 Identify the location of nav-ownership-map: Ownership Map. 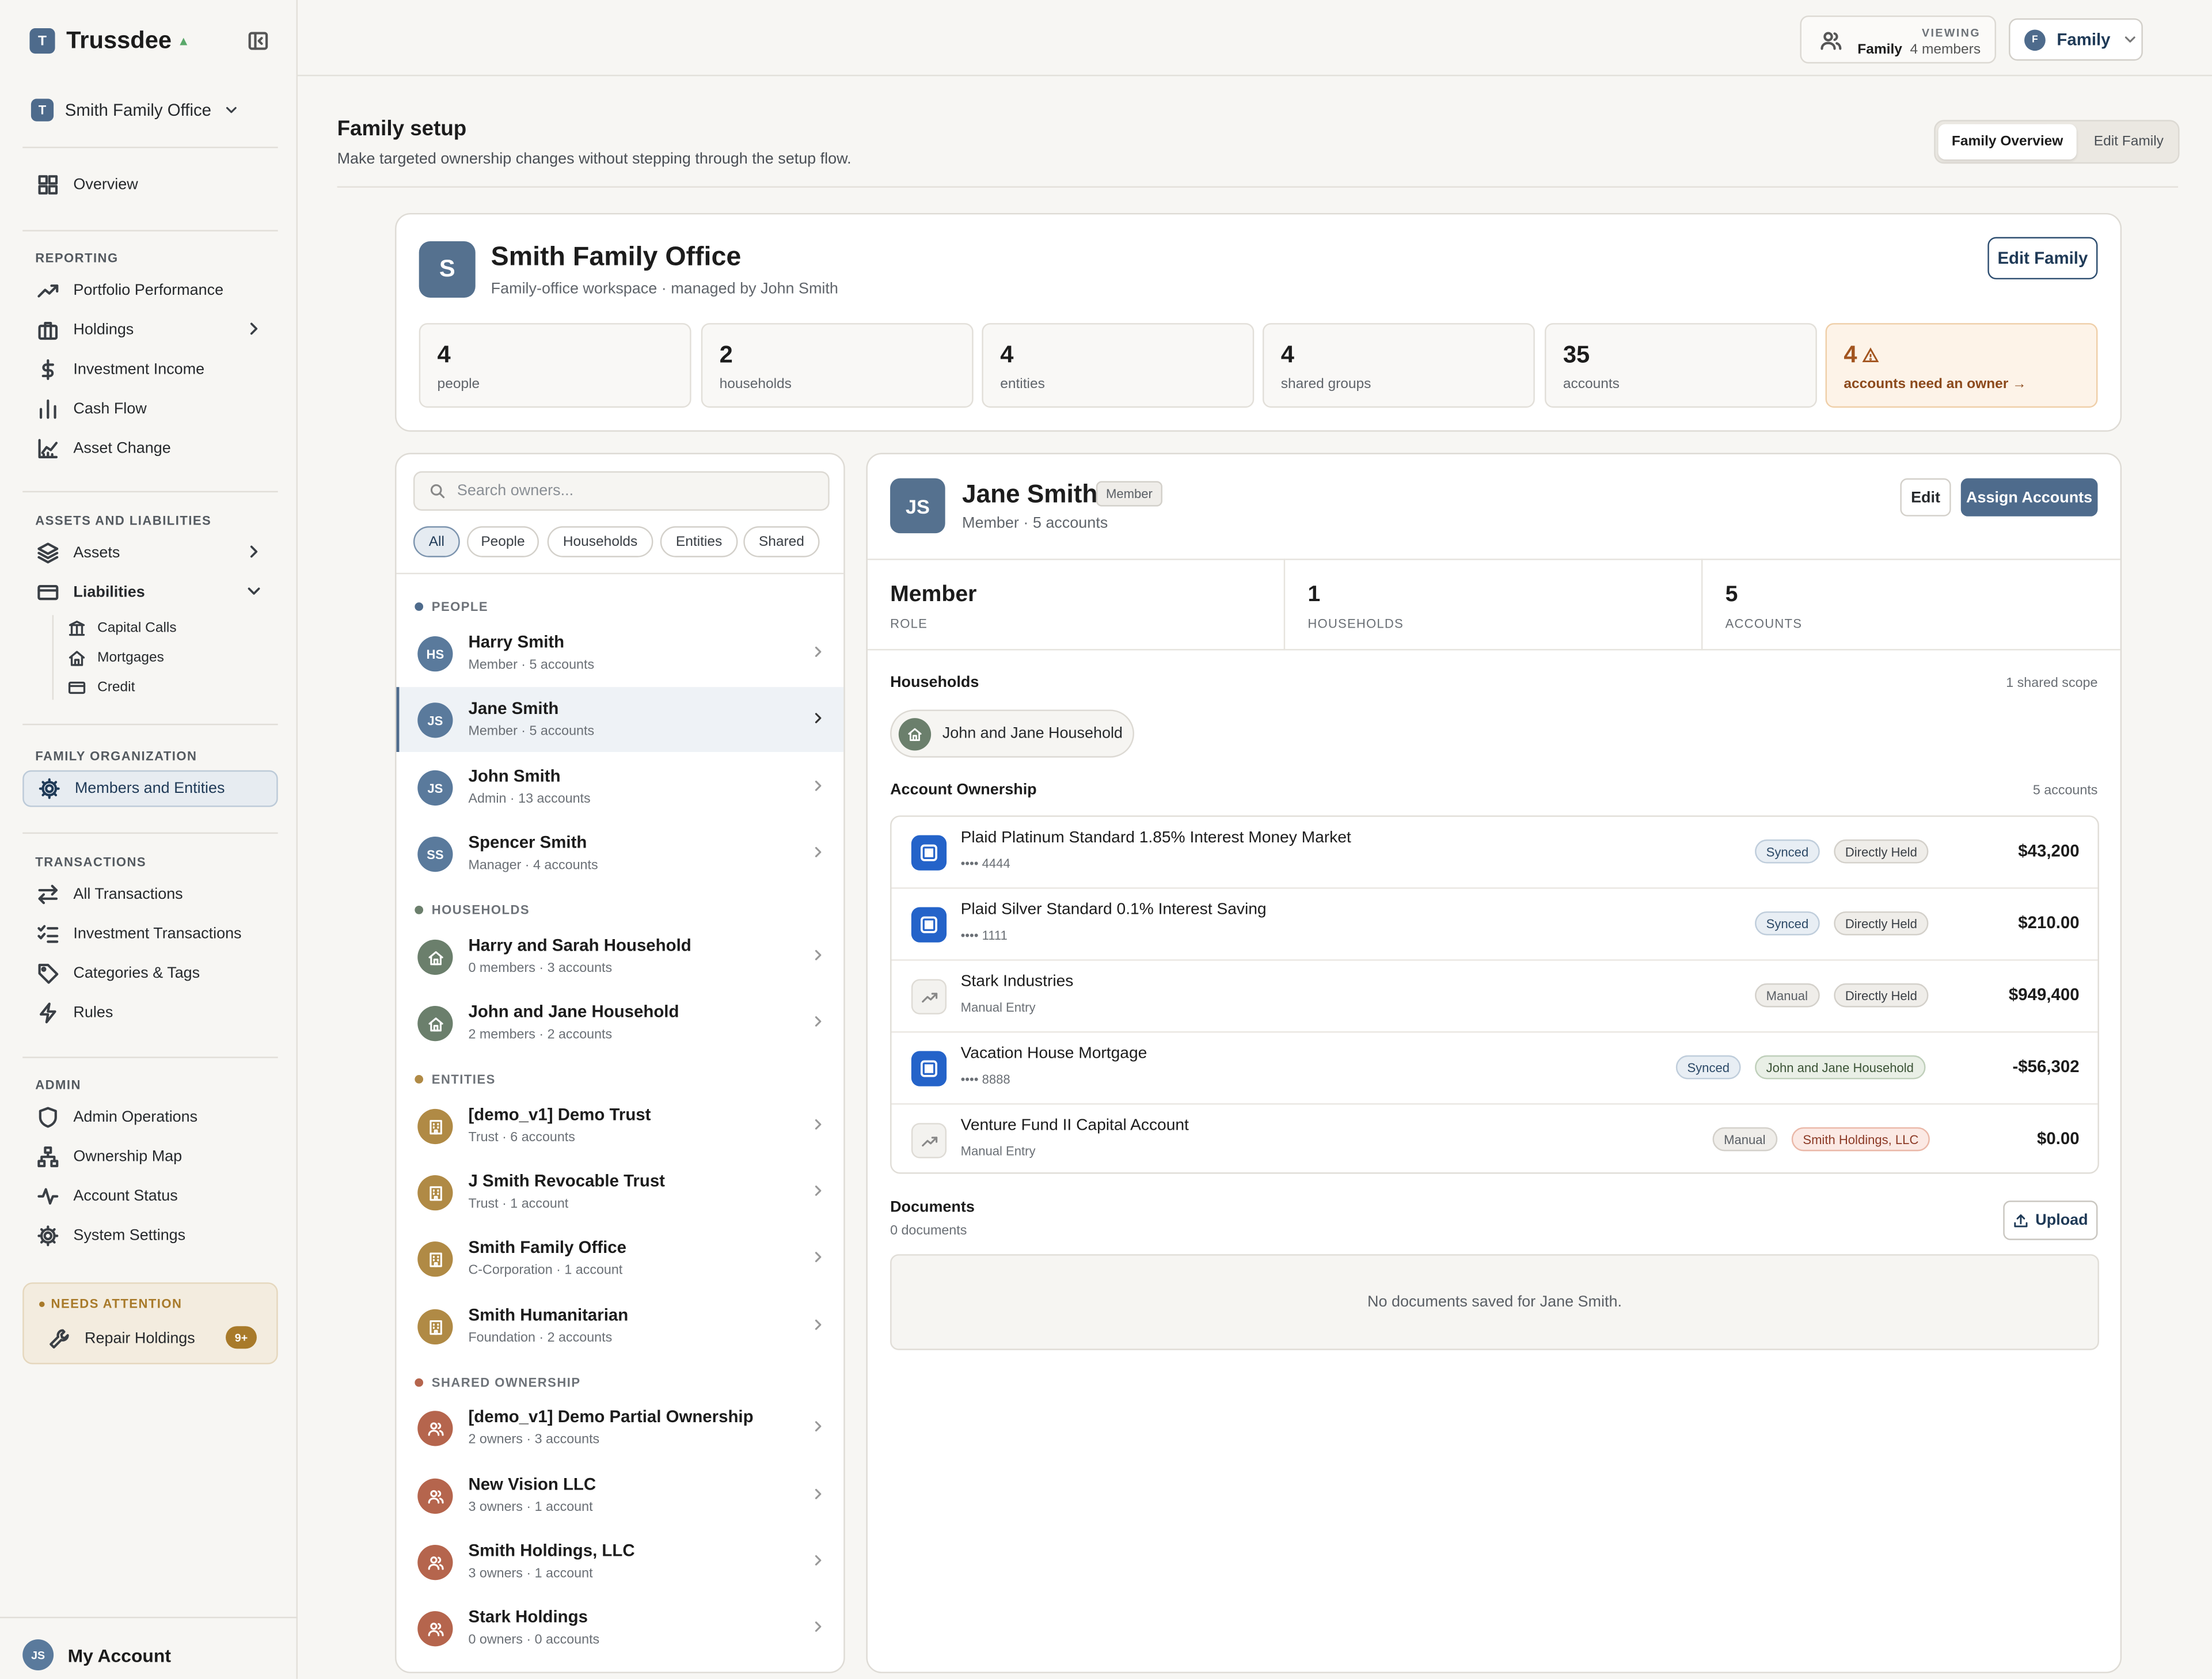
(150, 1157).